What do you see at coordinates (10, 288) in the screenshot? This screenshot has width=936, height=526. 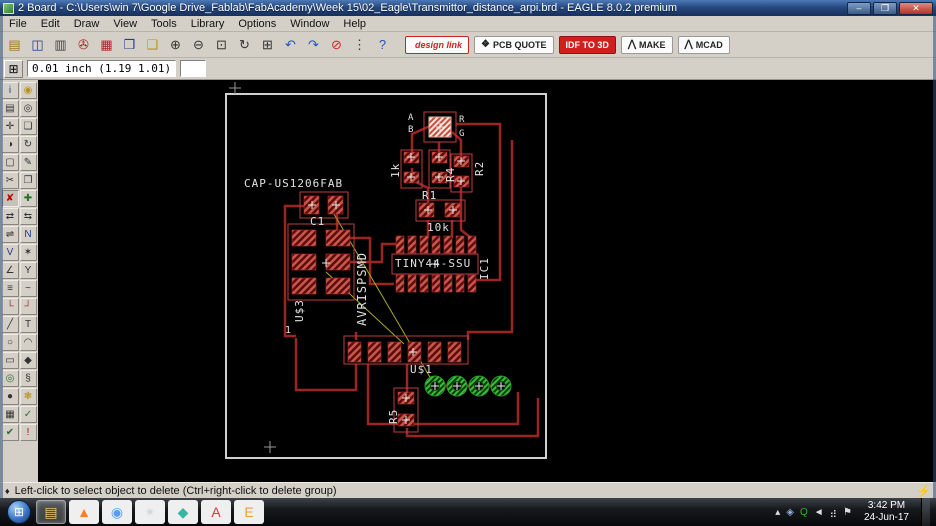 I see `tool-optimize: ≡` at bounding box center [10, 288].